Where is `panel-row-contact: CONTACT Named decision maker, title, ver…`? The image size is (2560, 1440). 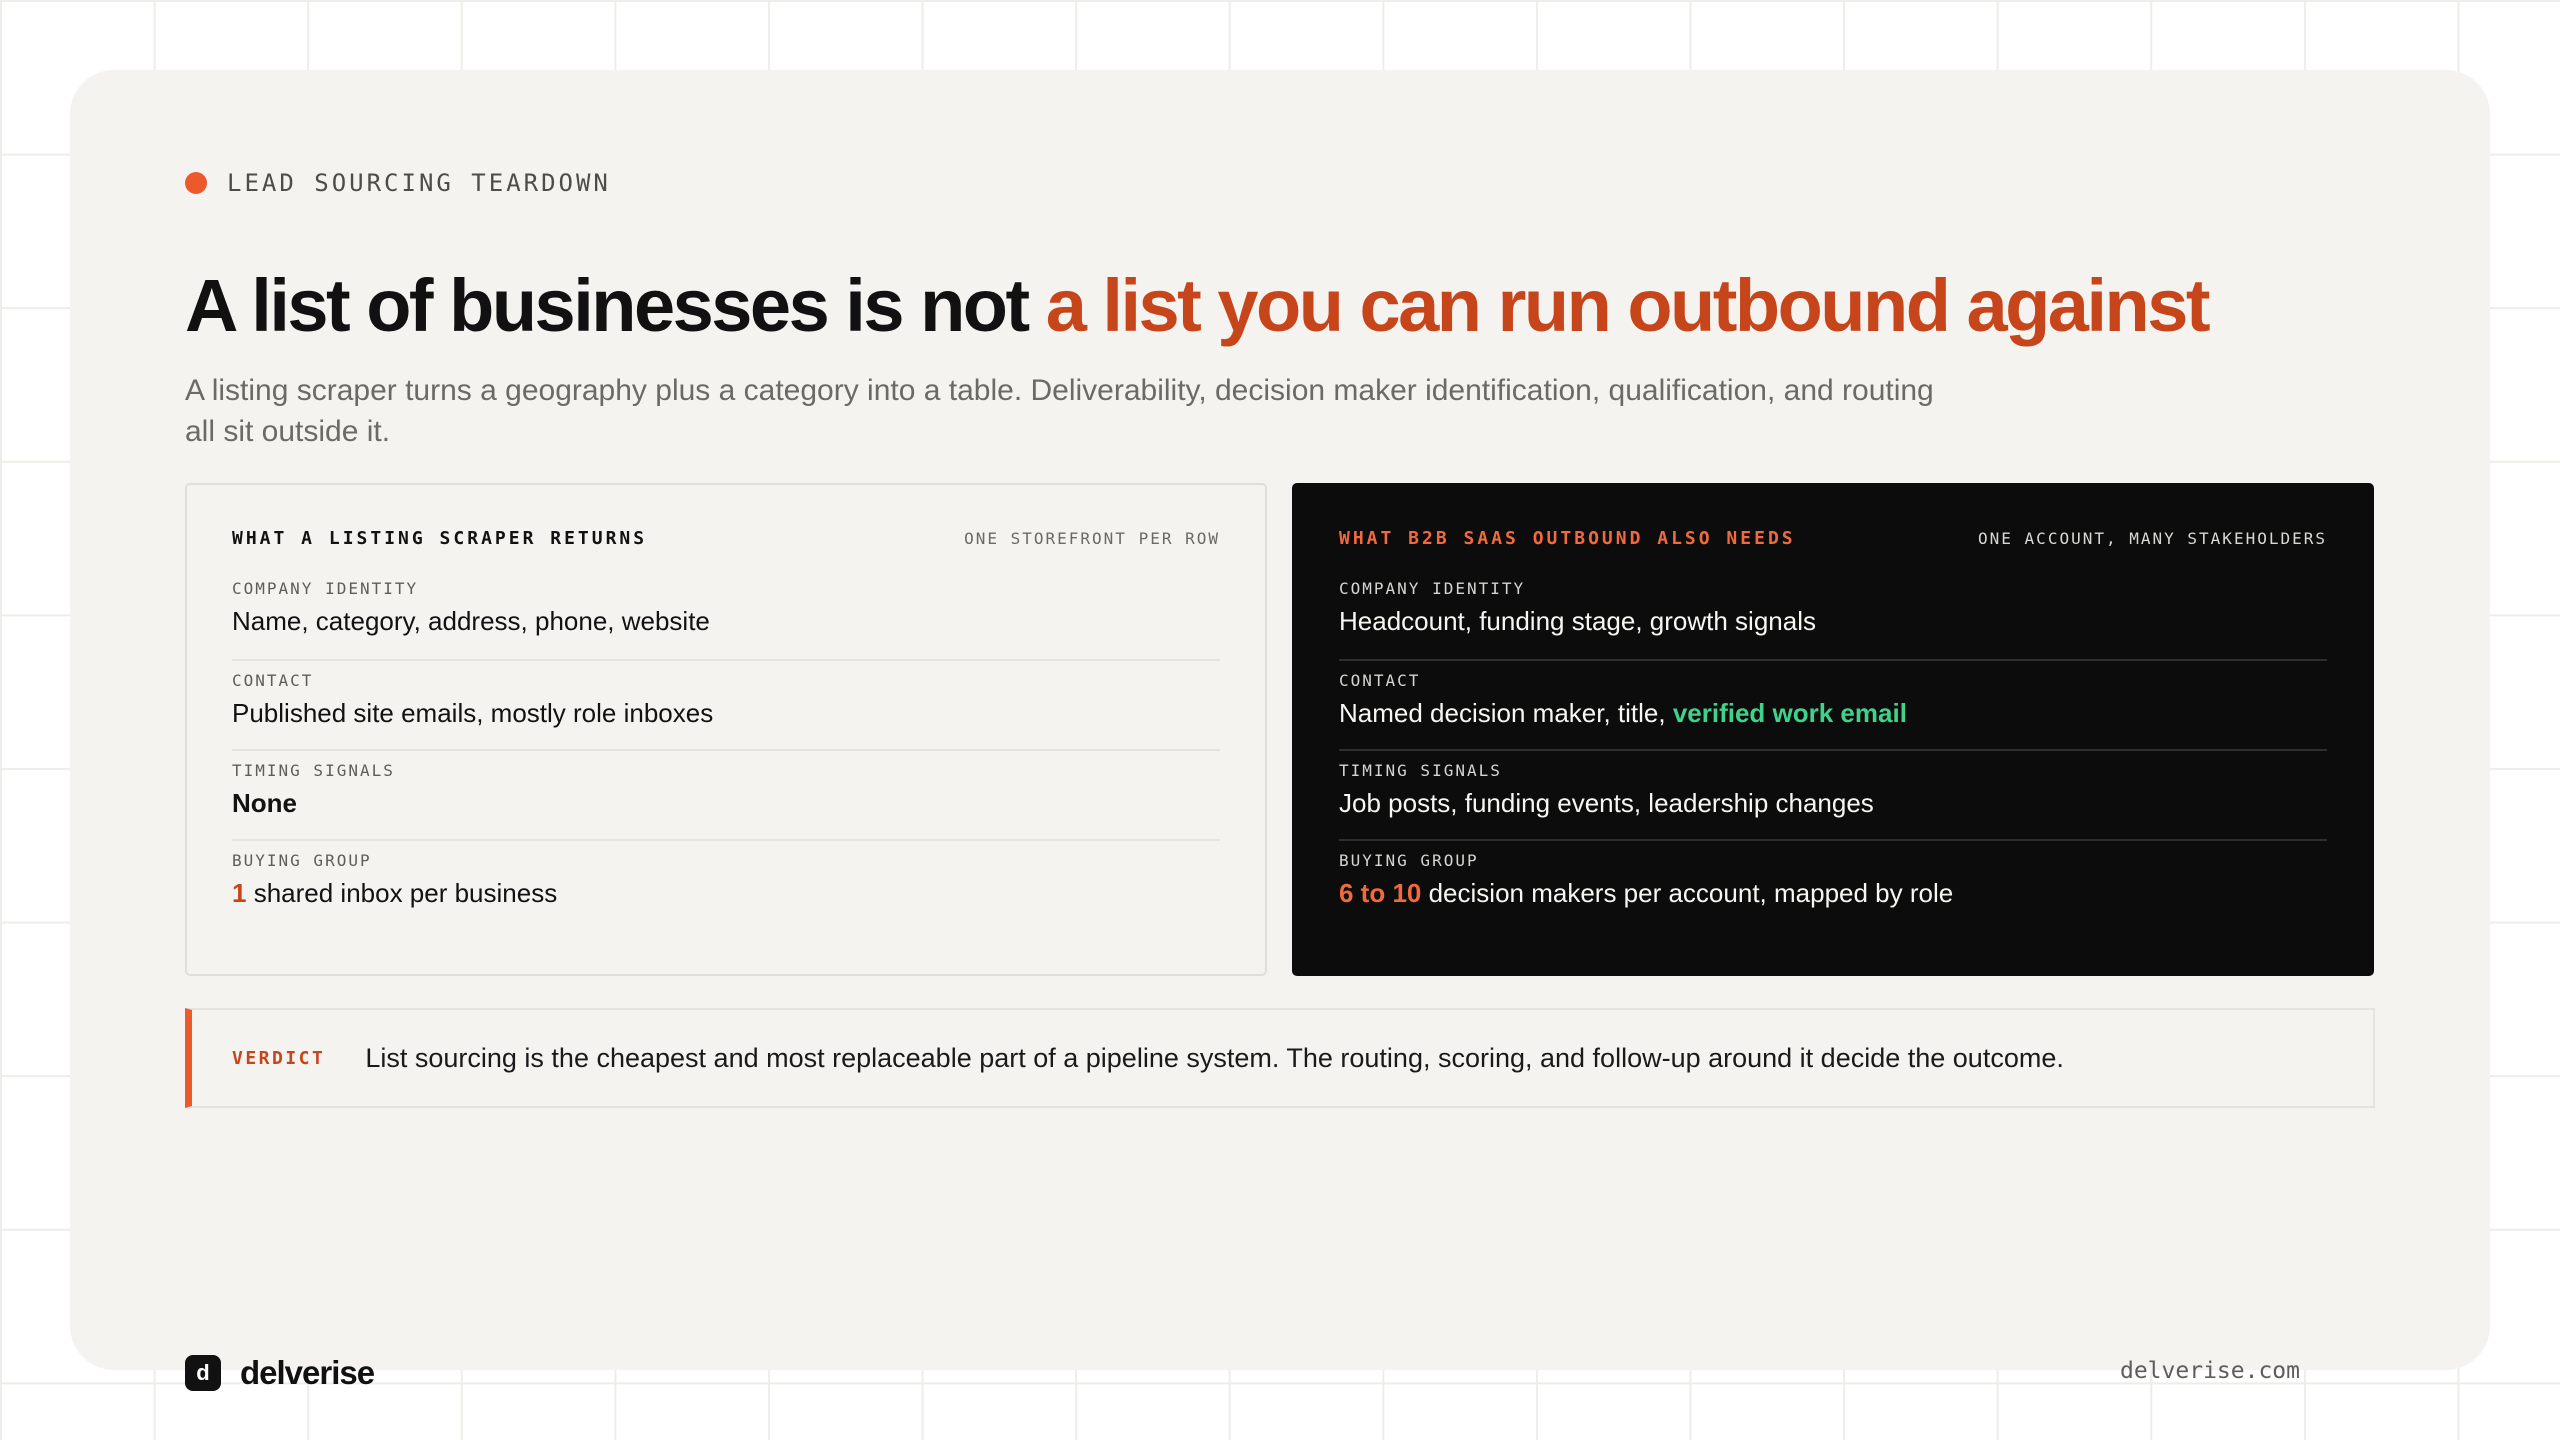 panel-row-contact: CONTACT Named decision maker, title, ver… is located at coordinates (1833, 704).